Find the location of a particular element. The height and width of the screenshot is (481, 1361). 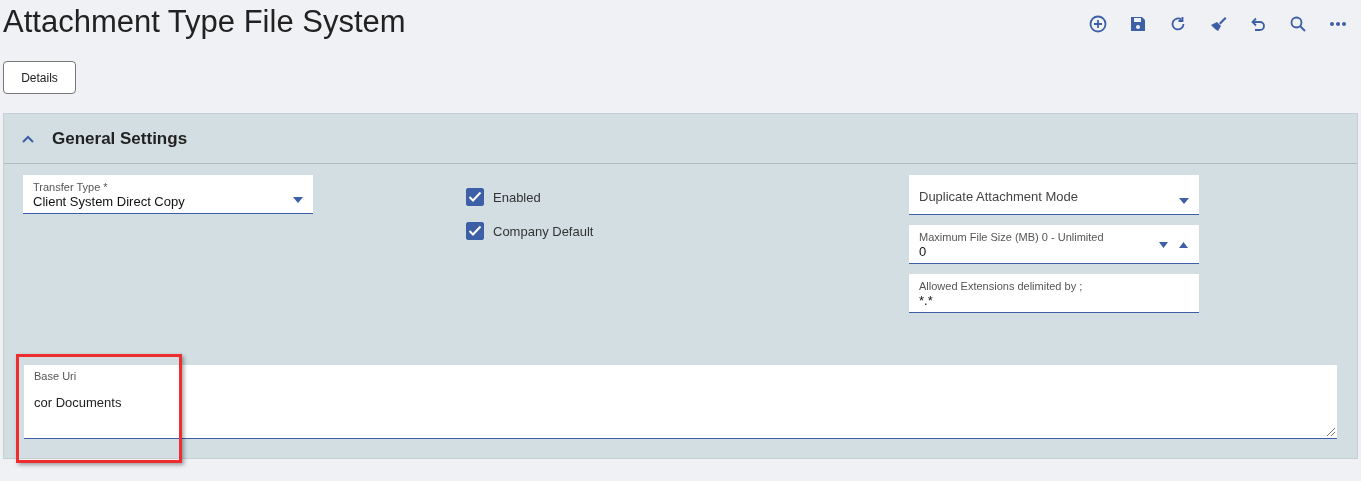

resize-grip-icon is located at coordinates (1331, 432).